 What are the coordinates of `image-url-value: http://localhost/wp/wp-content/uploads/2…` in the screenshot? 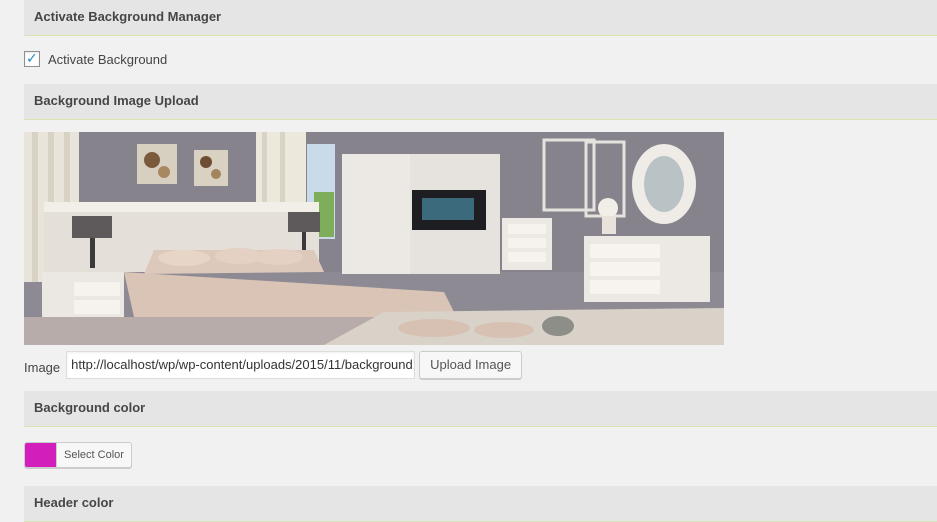 It's located at (243, 364).